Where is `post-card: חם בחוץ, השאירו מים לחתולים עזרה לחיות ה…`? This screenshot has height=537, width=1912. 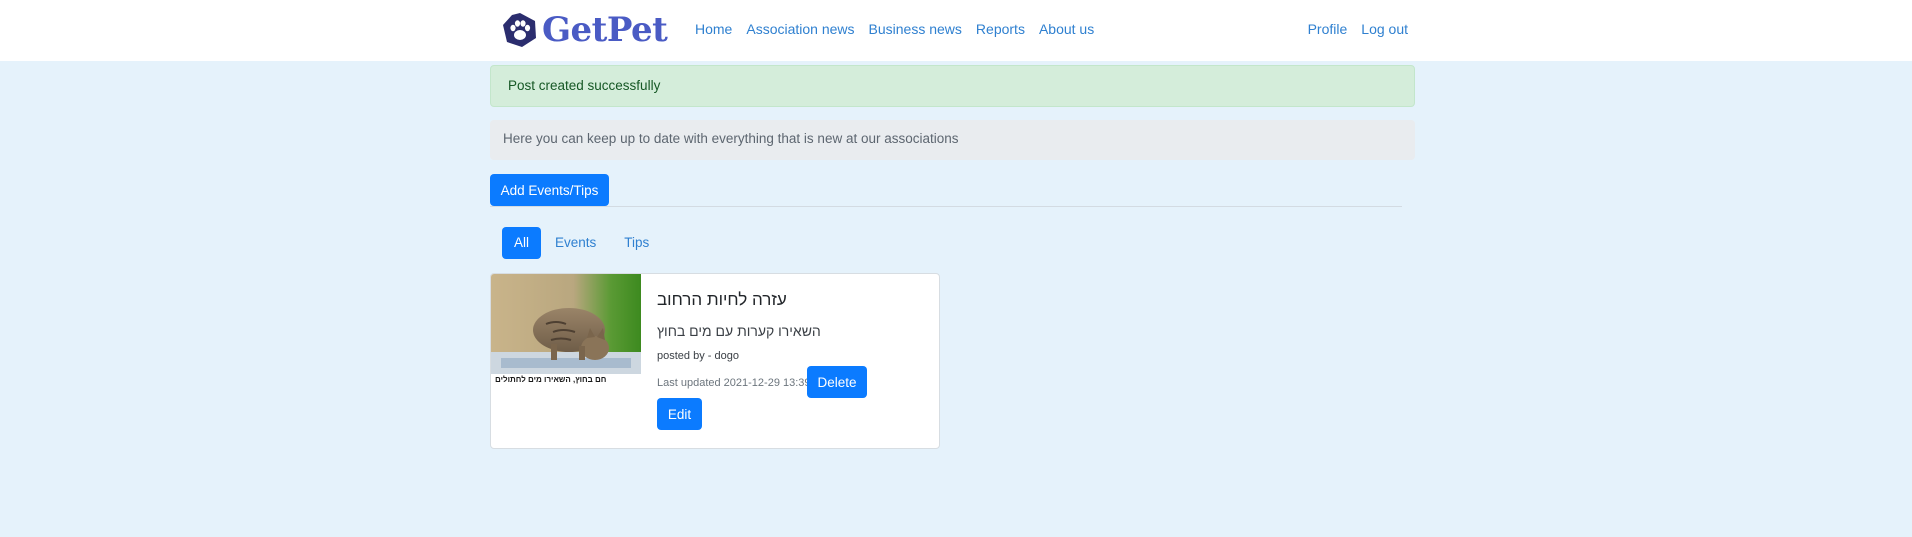 post-card: חם בחוץ, השאירו מים לחתולים עזרה לחיות ה… is located at coordinates (715, 361).